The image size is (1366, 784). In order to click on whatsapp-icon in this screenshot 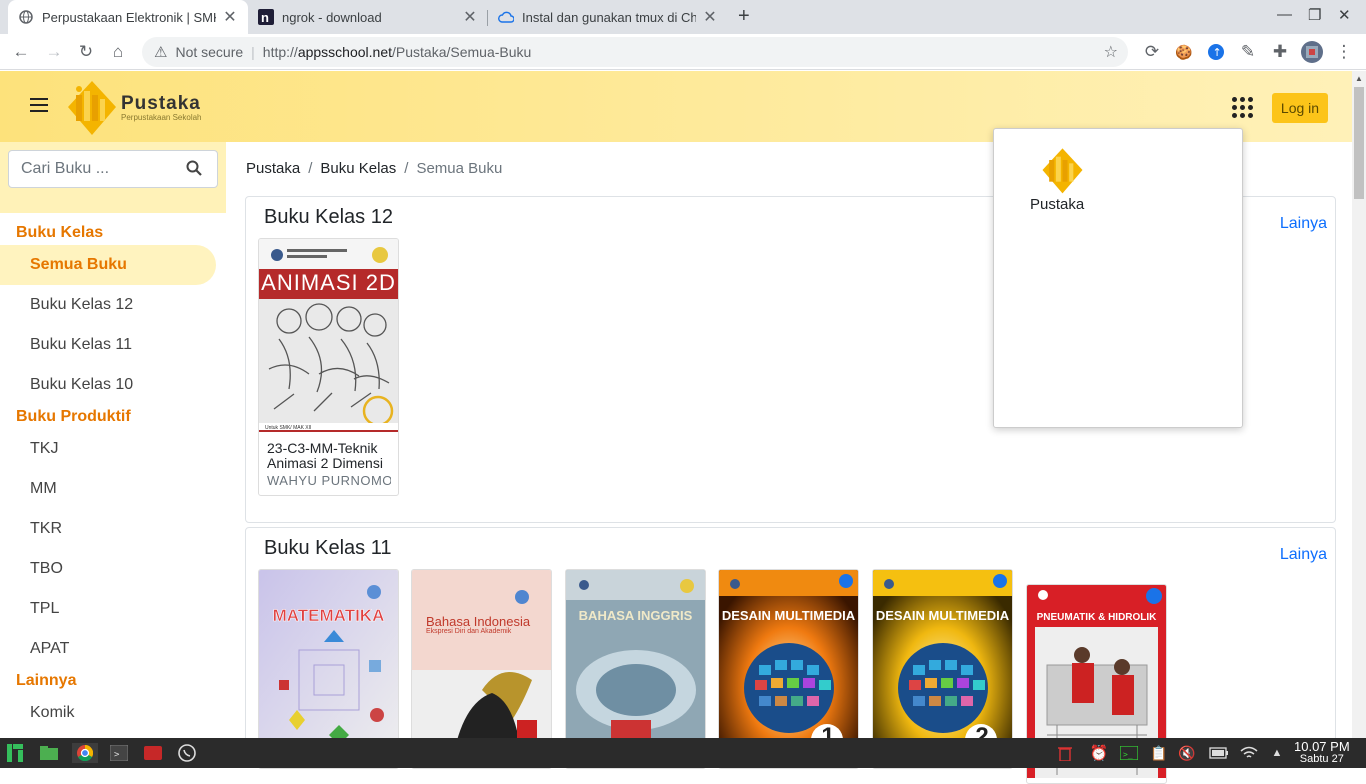, I will do `click(187, 753)`.